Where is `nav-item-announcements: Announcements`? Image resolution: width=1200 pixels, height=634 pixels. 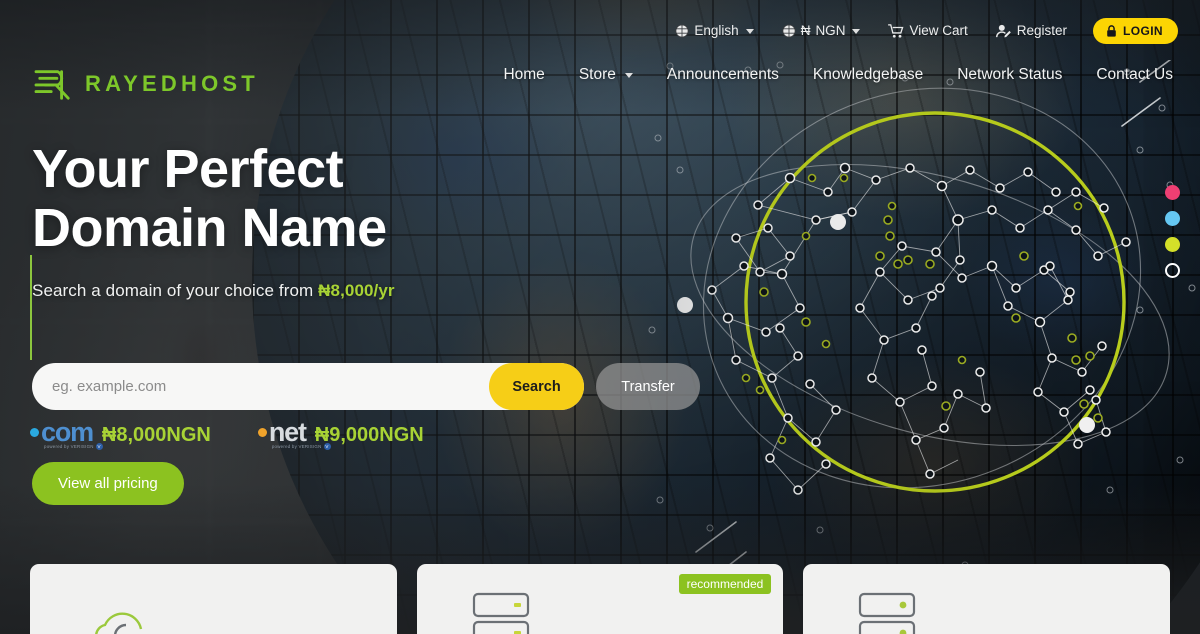 nav-item-announcements: Announcements is located at coordinates (723, 75).